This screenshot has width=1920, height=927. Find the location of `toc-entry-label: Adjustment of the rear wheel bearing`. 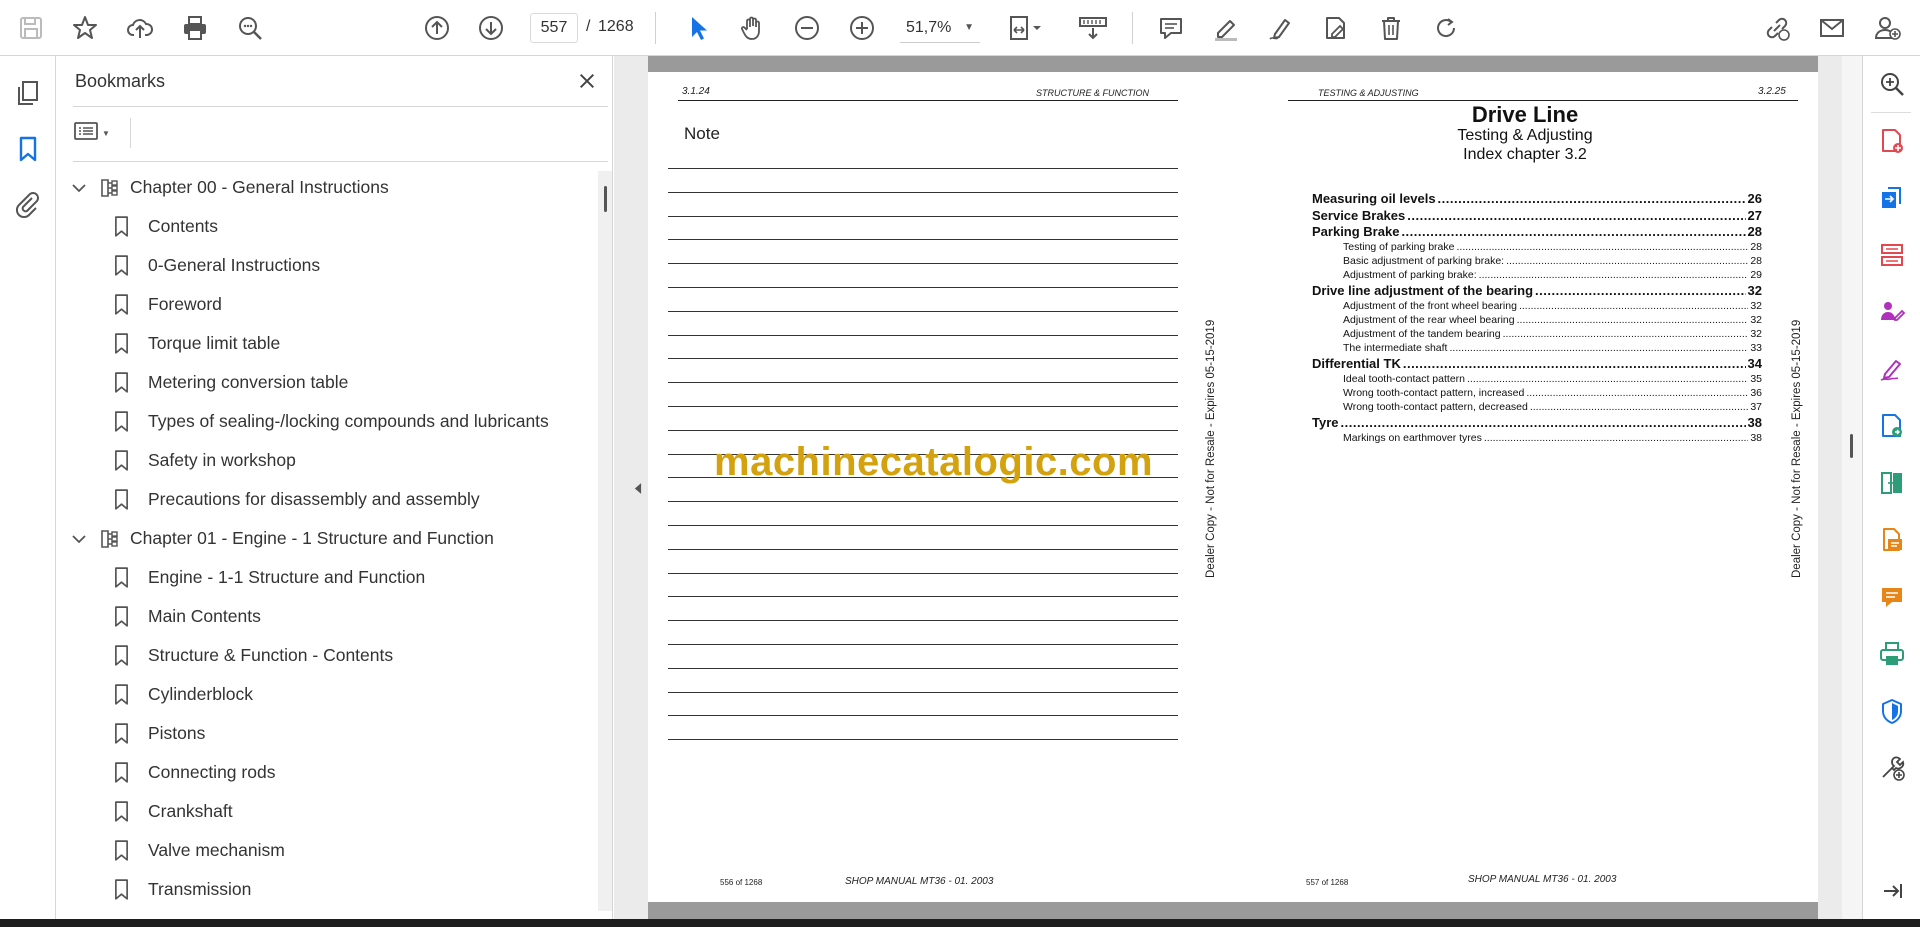

toc-entry-label: Adjustment of the rear wheel bearing is located at coordinates (1429, 319).